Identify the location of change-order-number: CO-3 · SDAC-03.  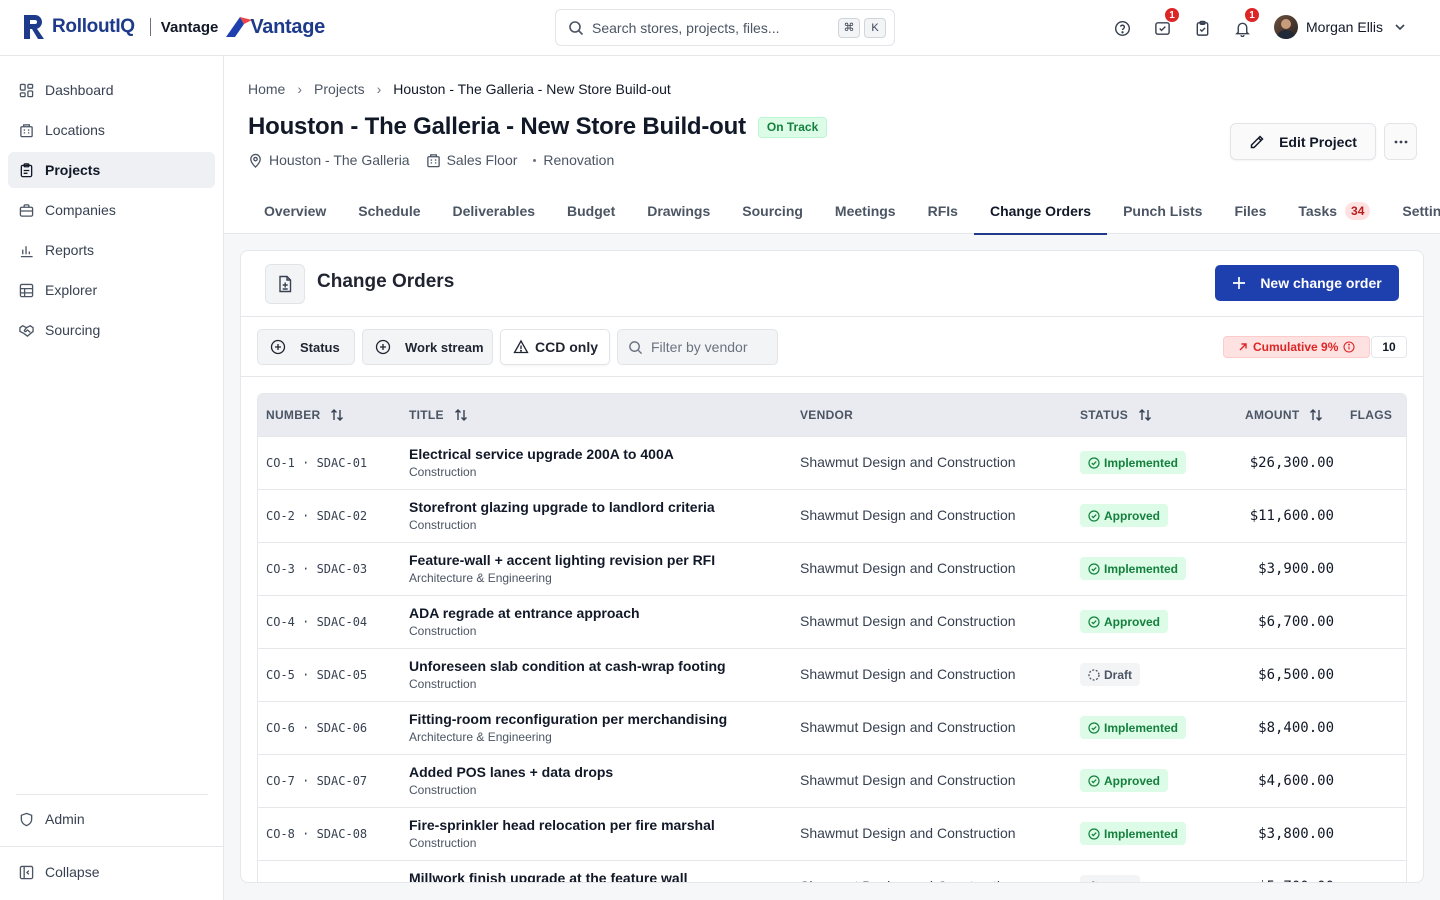
(317, 569).